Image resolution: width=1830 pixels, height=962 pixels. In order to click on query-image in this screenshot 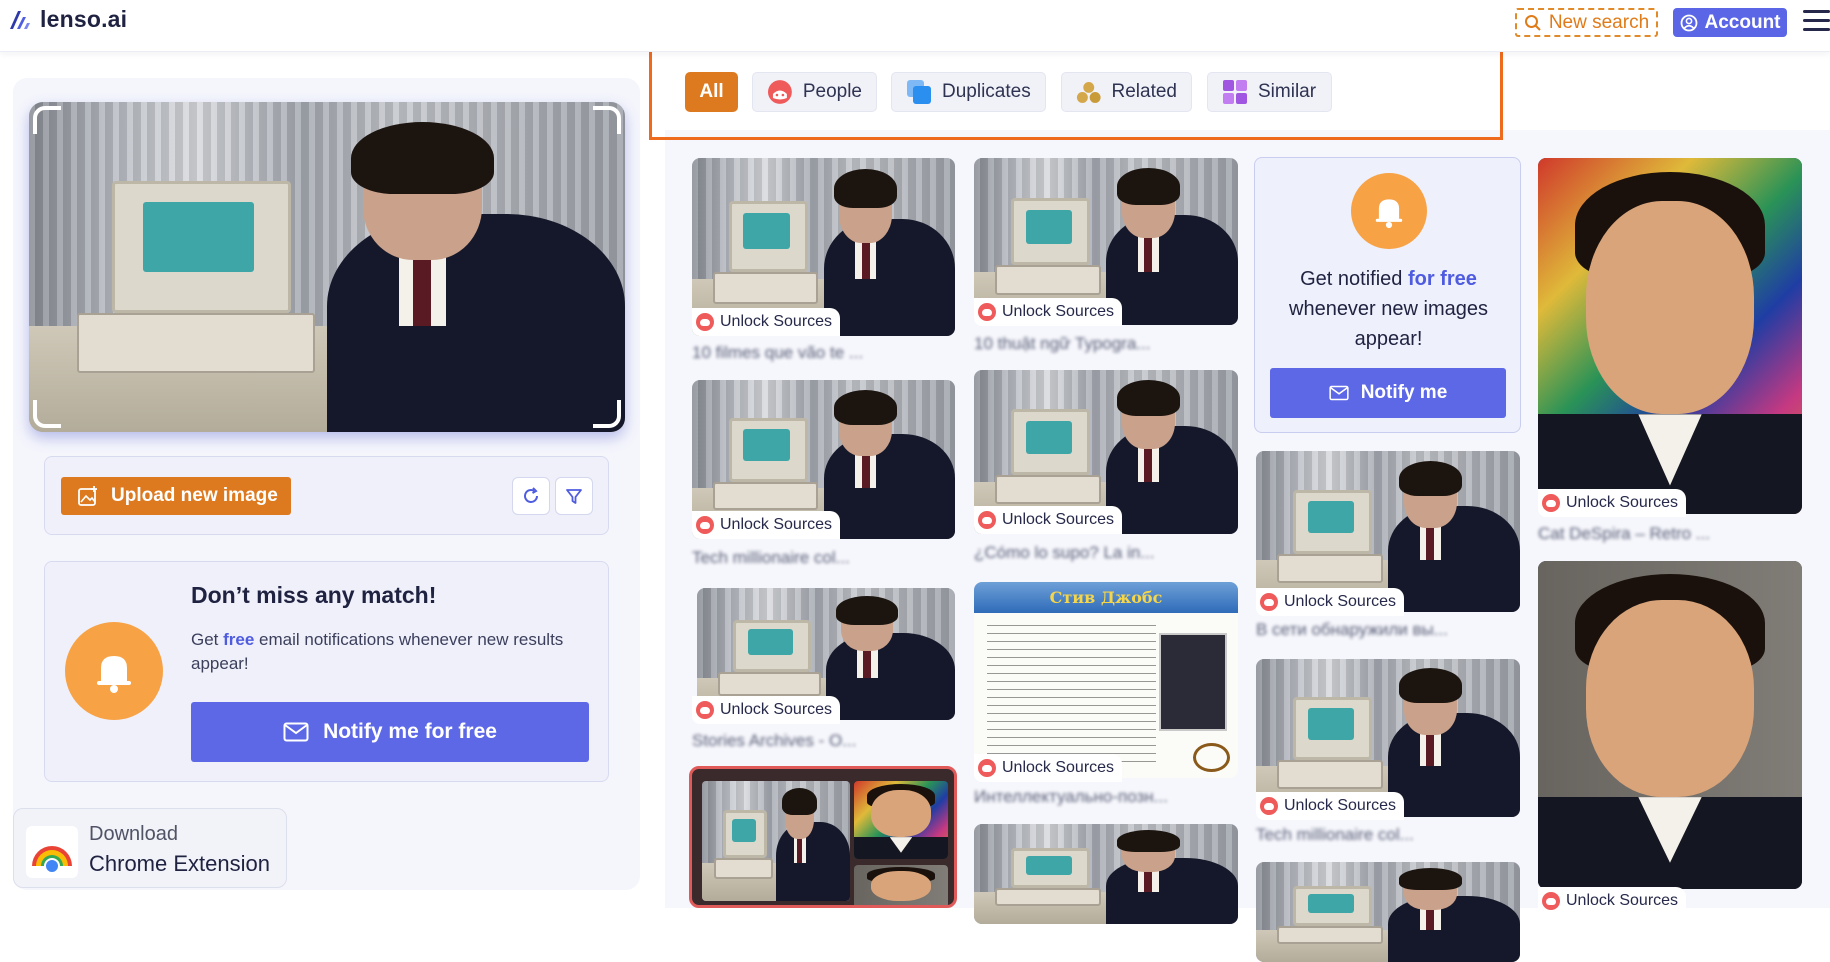, I will do `click(327, 267)`.